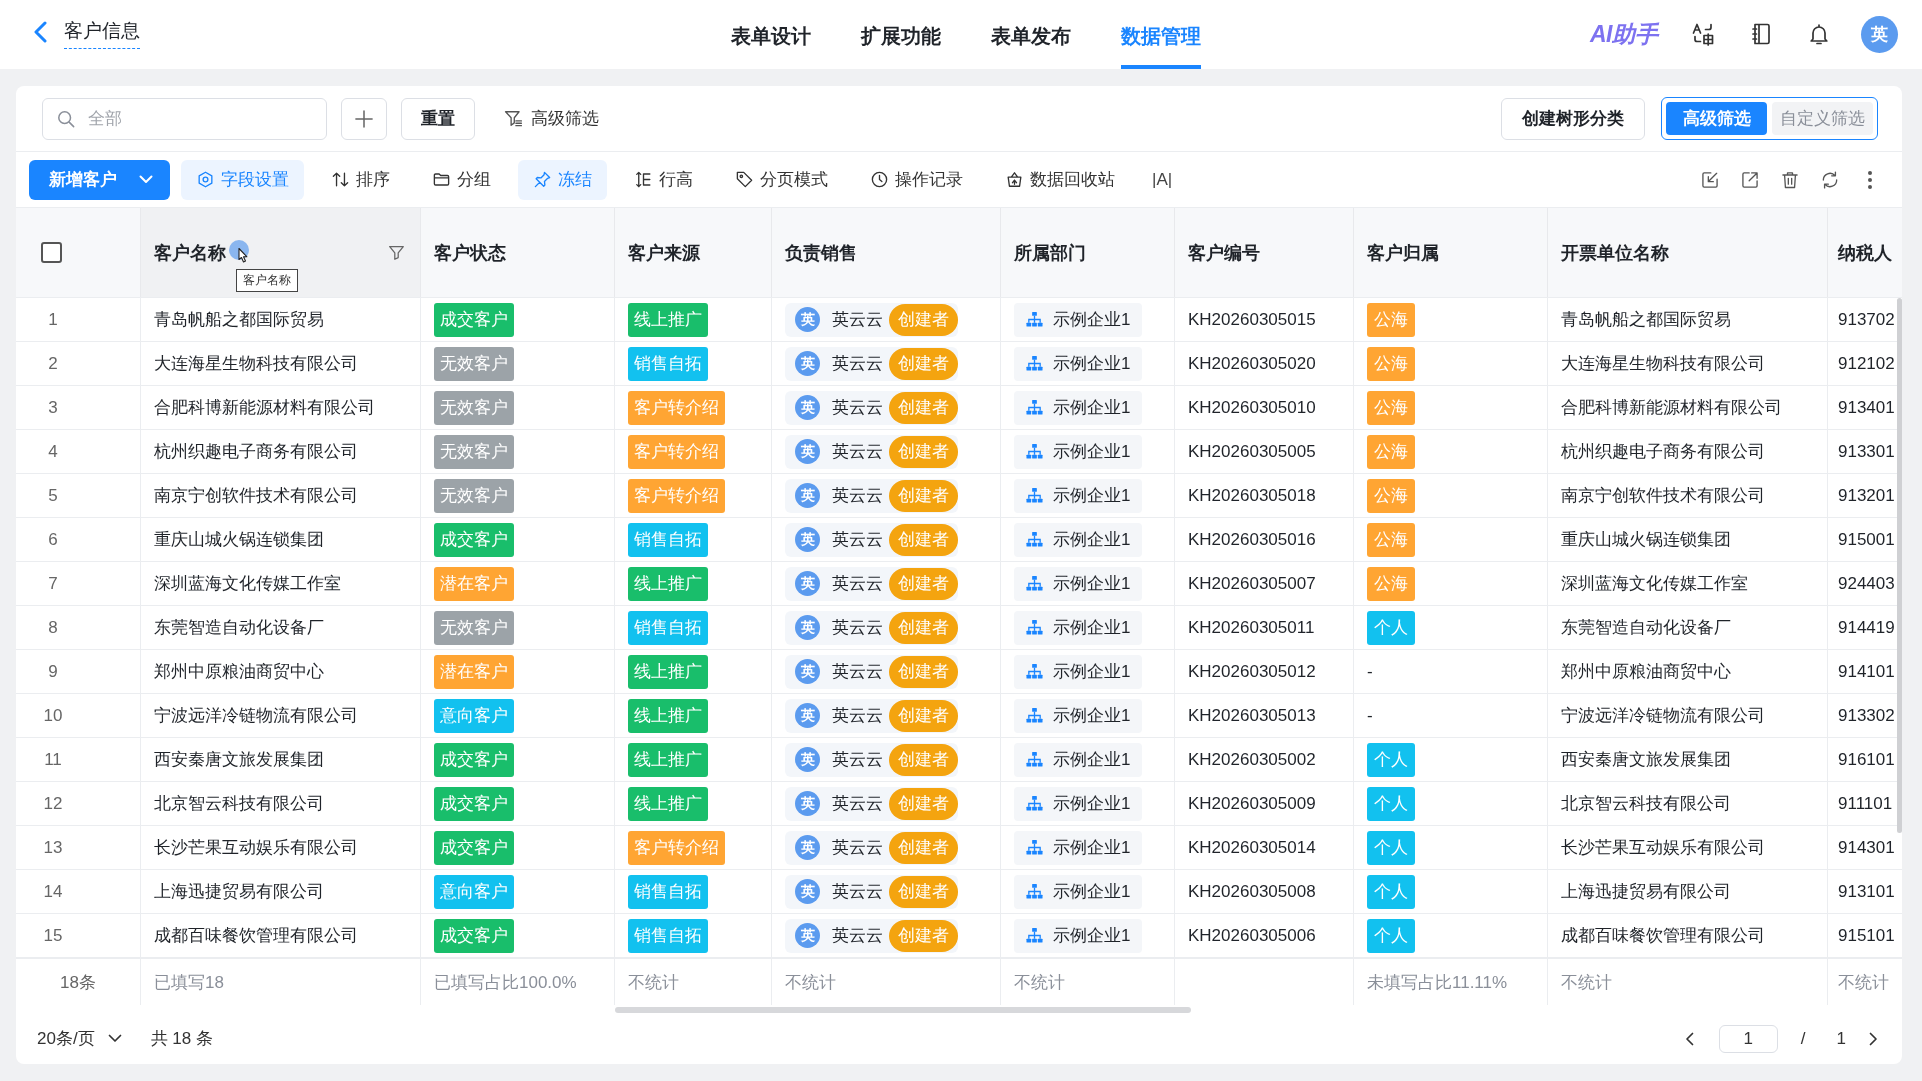 The width and height of the screenshot is (1922, 1081). Describe the element at coordinates (1866, 627) in the screenshot. I see `table-cell-text: 914419` at that location.